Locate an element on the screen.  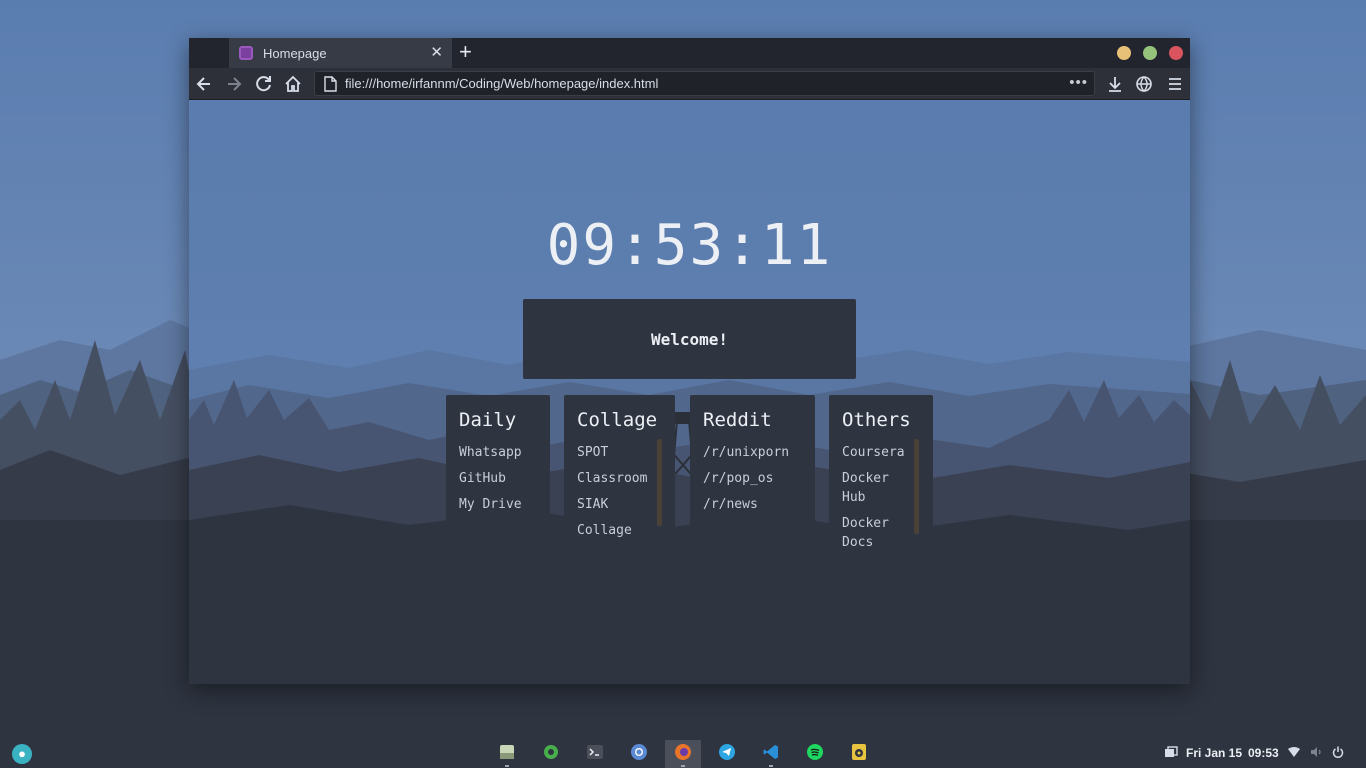
dock-terminal is located at coordinates (595, 754).